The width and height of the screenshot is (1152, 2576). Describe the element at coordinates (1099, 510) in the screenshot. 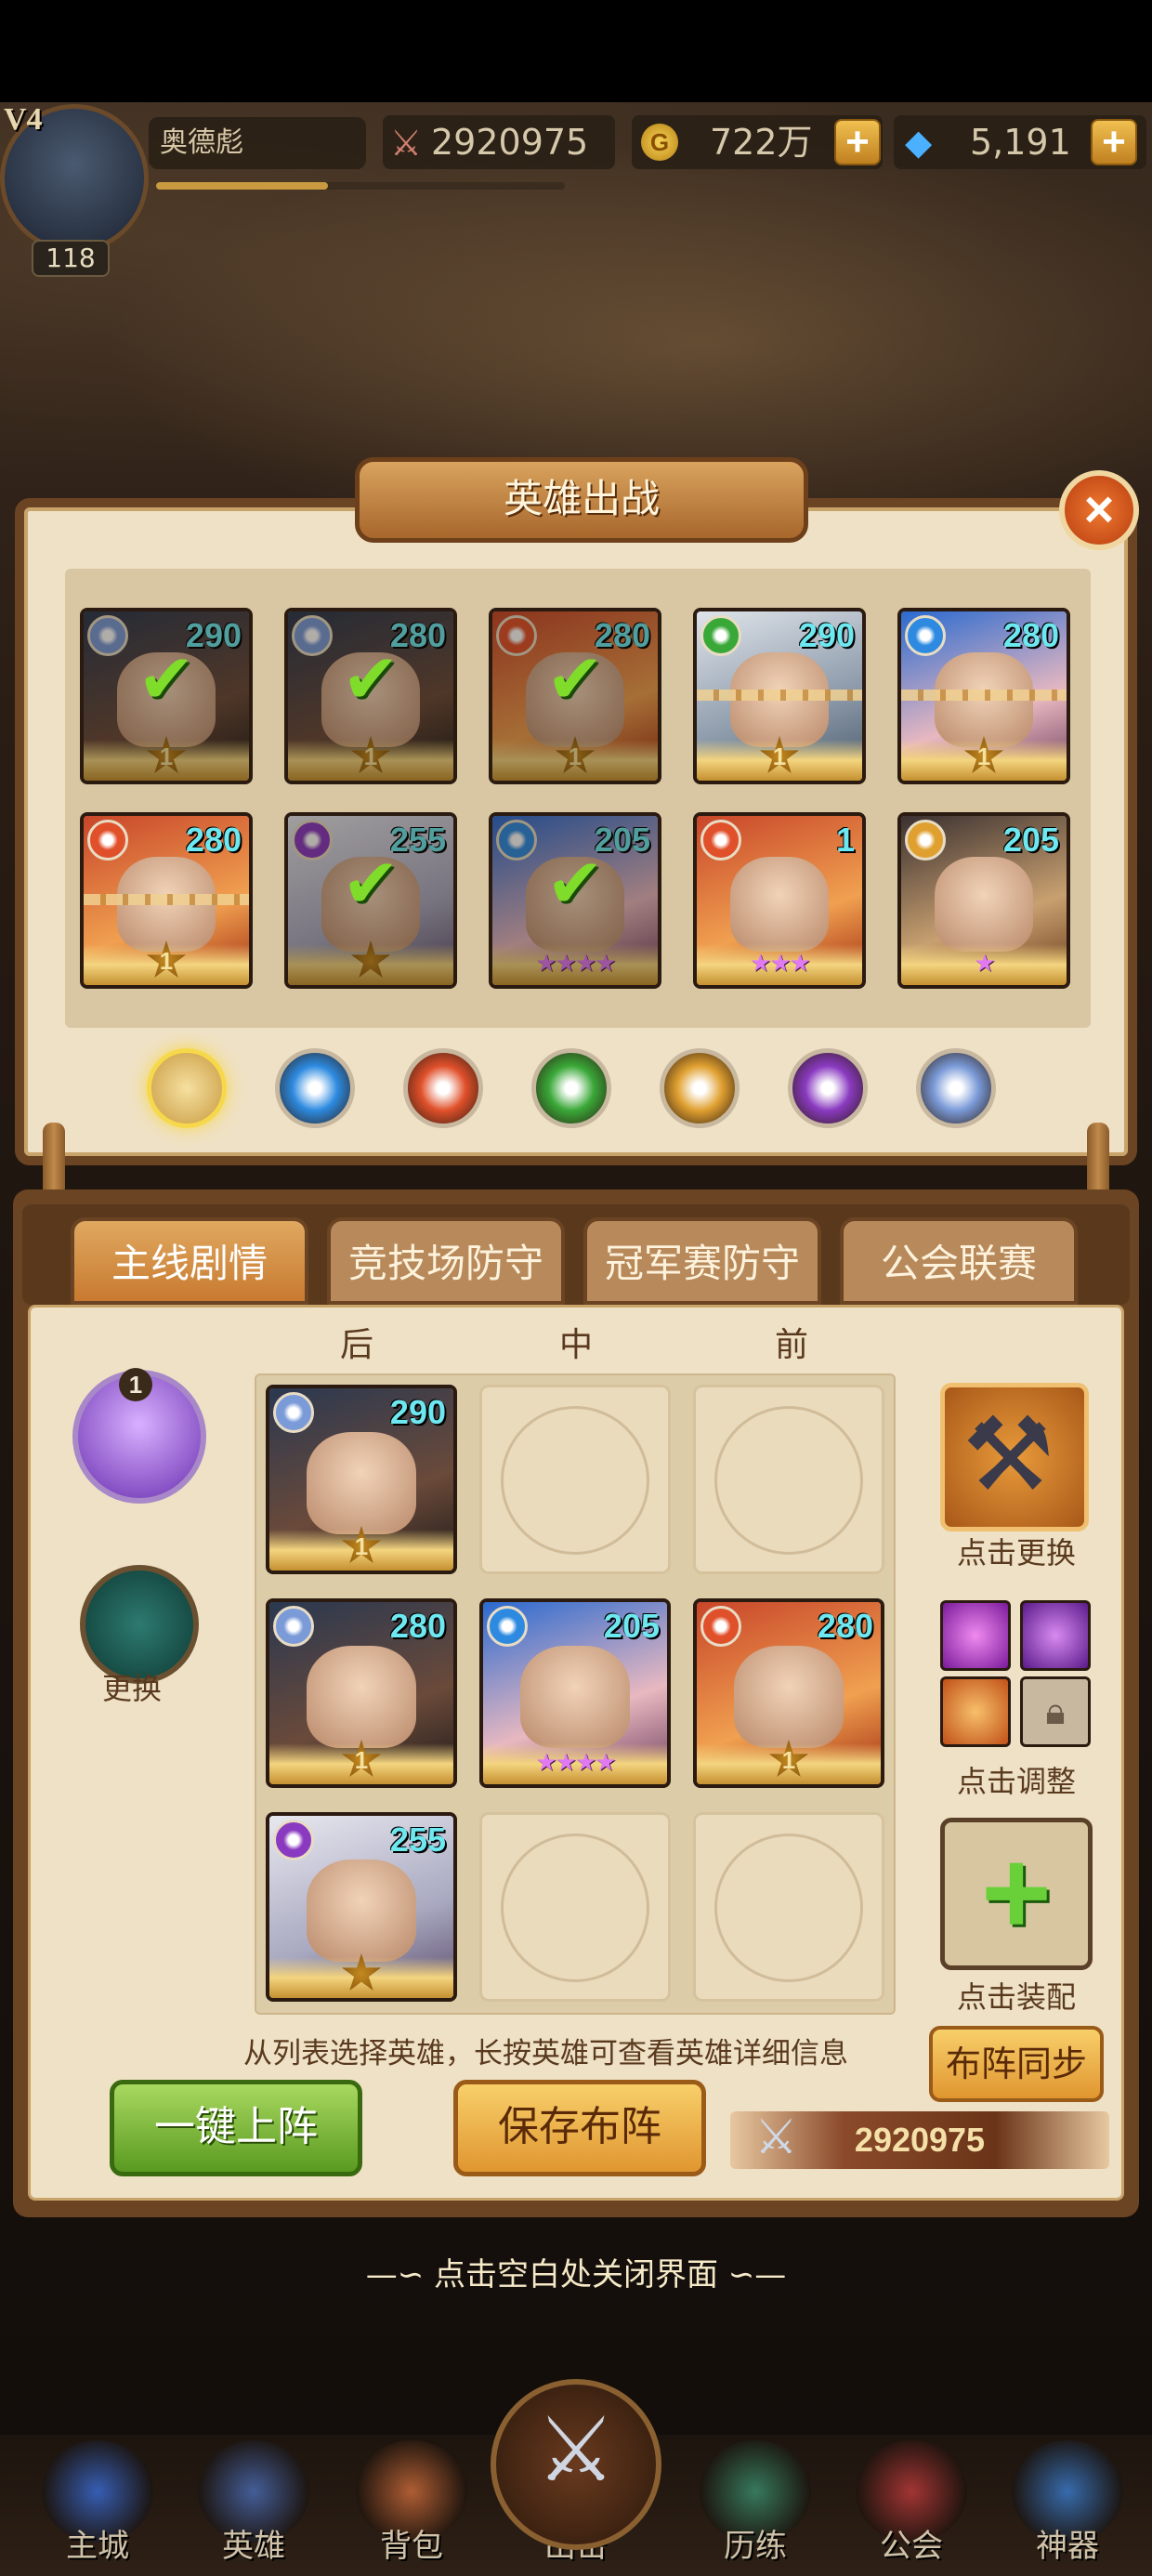

I see `close-button: ×` at that location.